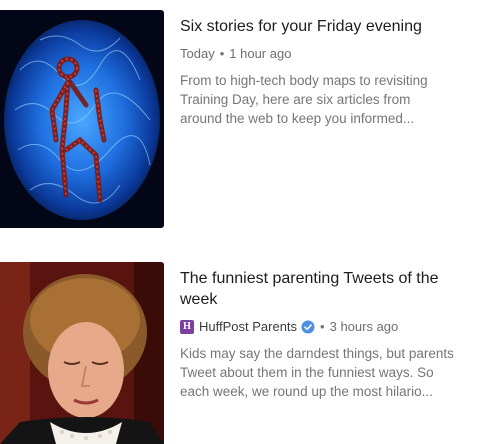  What do you see at coordinates (260, 53) in the screenshot?
I see `story-age: 1 hour ago` at bounding box center [260, 53].